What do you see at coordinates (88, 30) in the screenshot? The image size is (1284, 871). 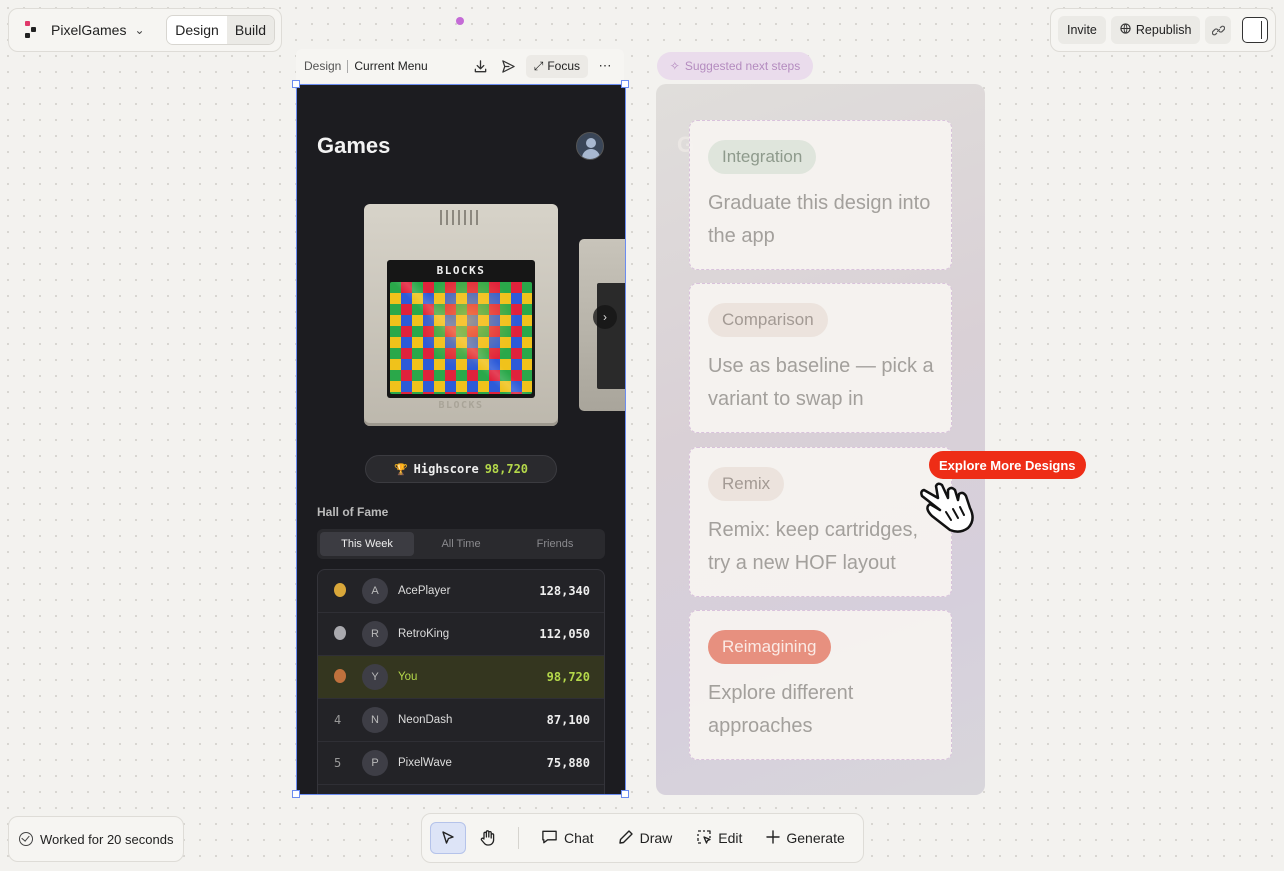 I see `project-name: PixelGames` at bounding box center [88, 30].